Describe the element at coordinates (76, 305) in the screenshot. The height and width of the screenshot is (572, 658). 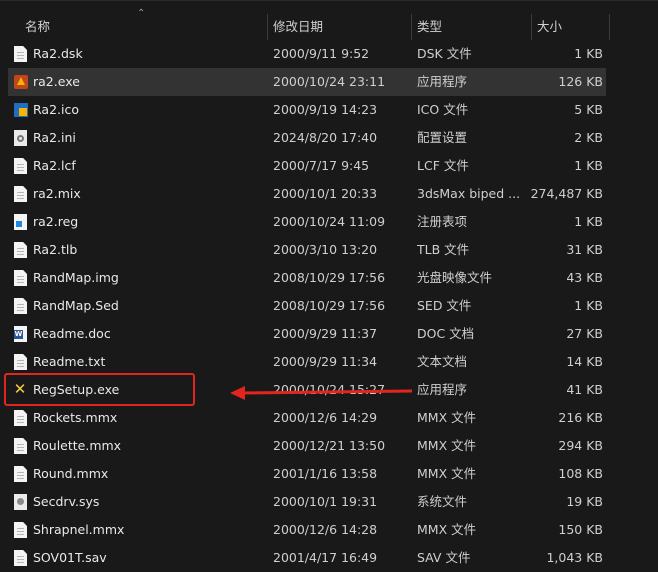
I see `file-name: RandMap.Sed` at that location.